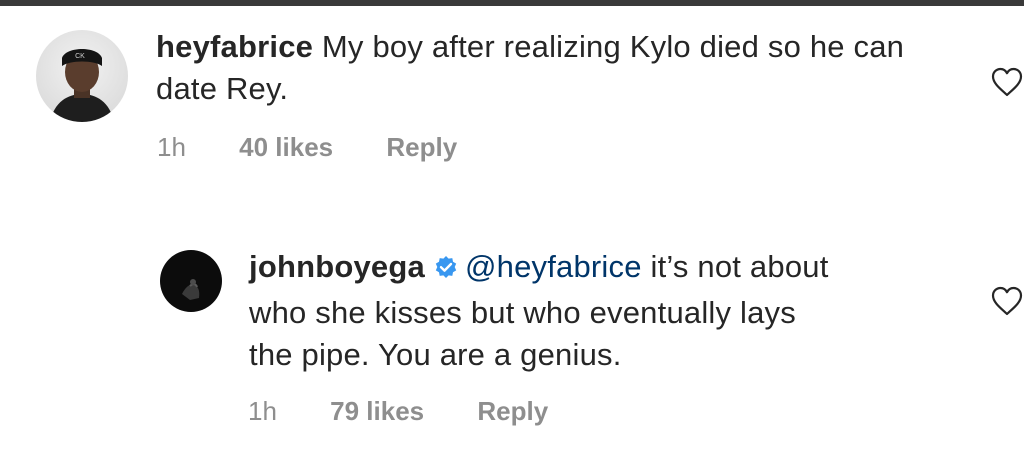 The image size is (1024, 464). What do you see at coordinates (446, 271) in the screenshot?
I see `verified-badge-icon` at bounding box center [446, 271].